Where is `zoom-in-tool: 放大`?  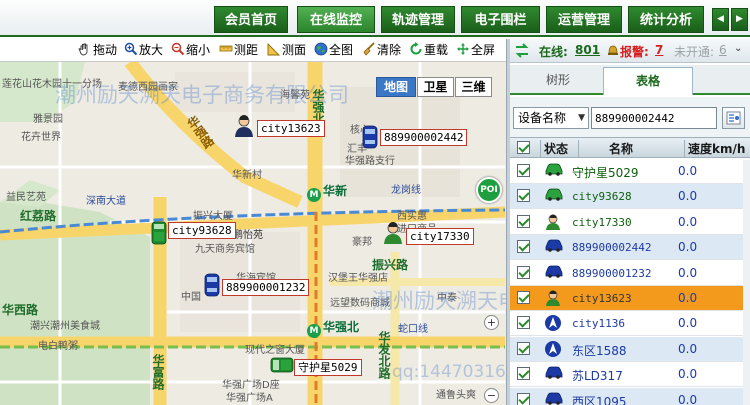 zoom-in-tool: 放大 is located at coordinates (143, 50).